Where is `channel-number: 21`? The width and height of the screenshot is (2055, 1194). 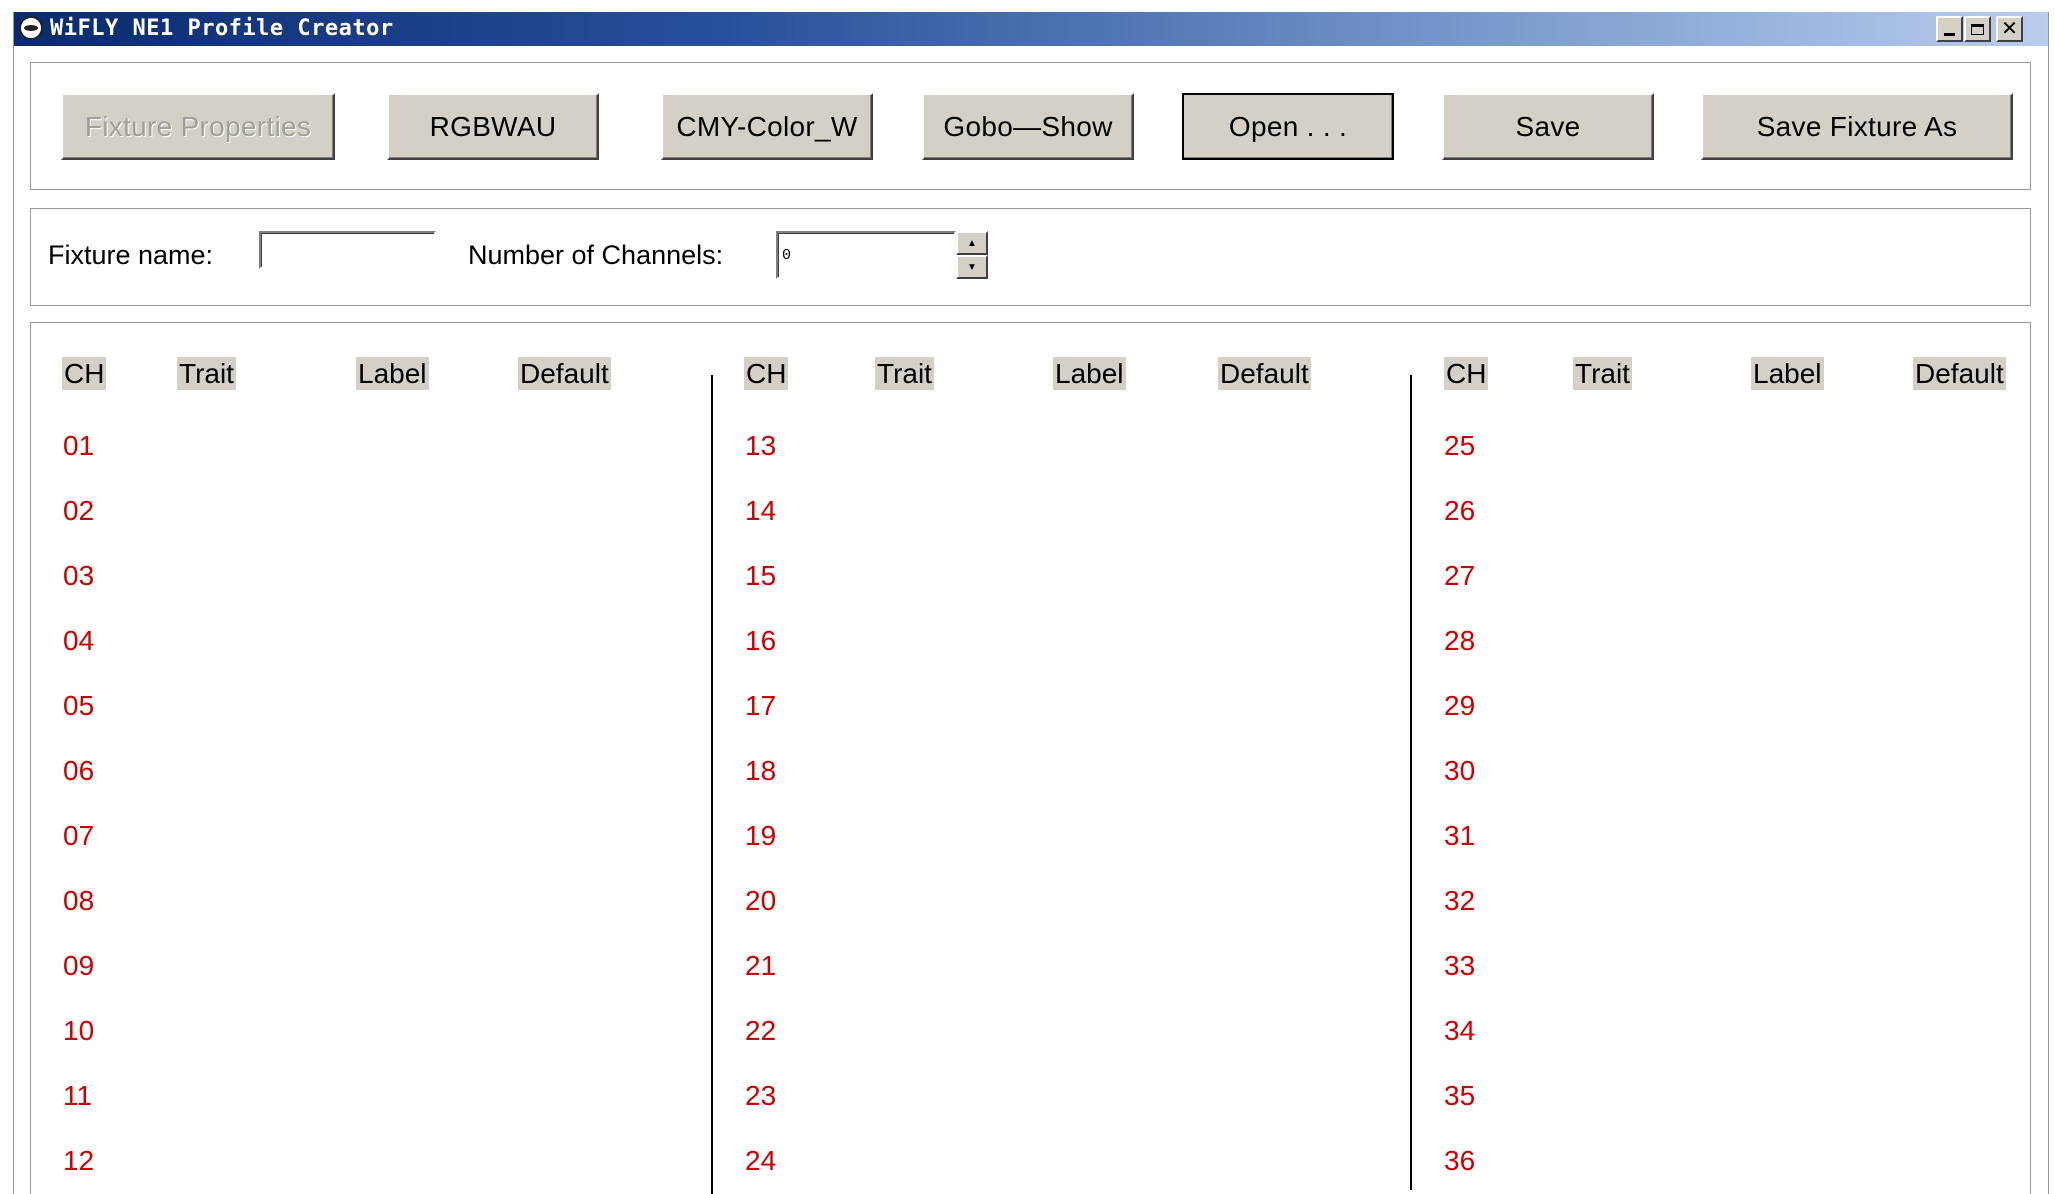
channel-number: 21 is located at coordinates (761, 965).